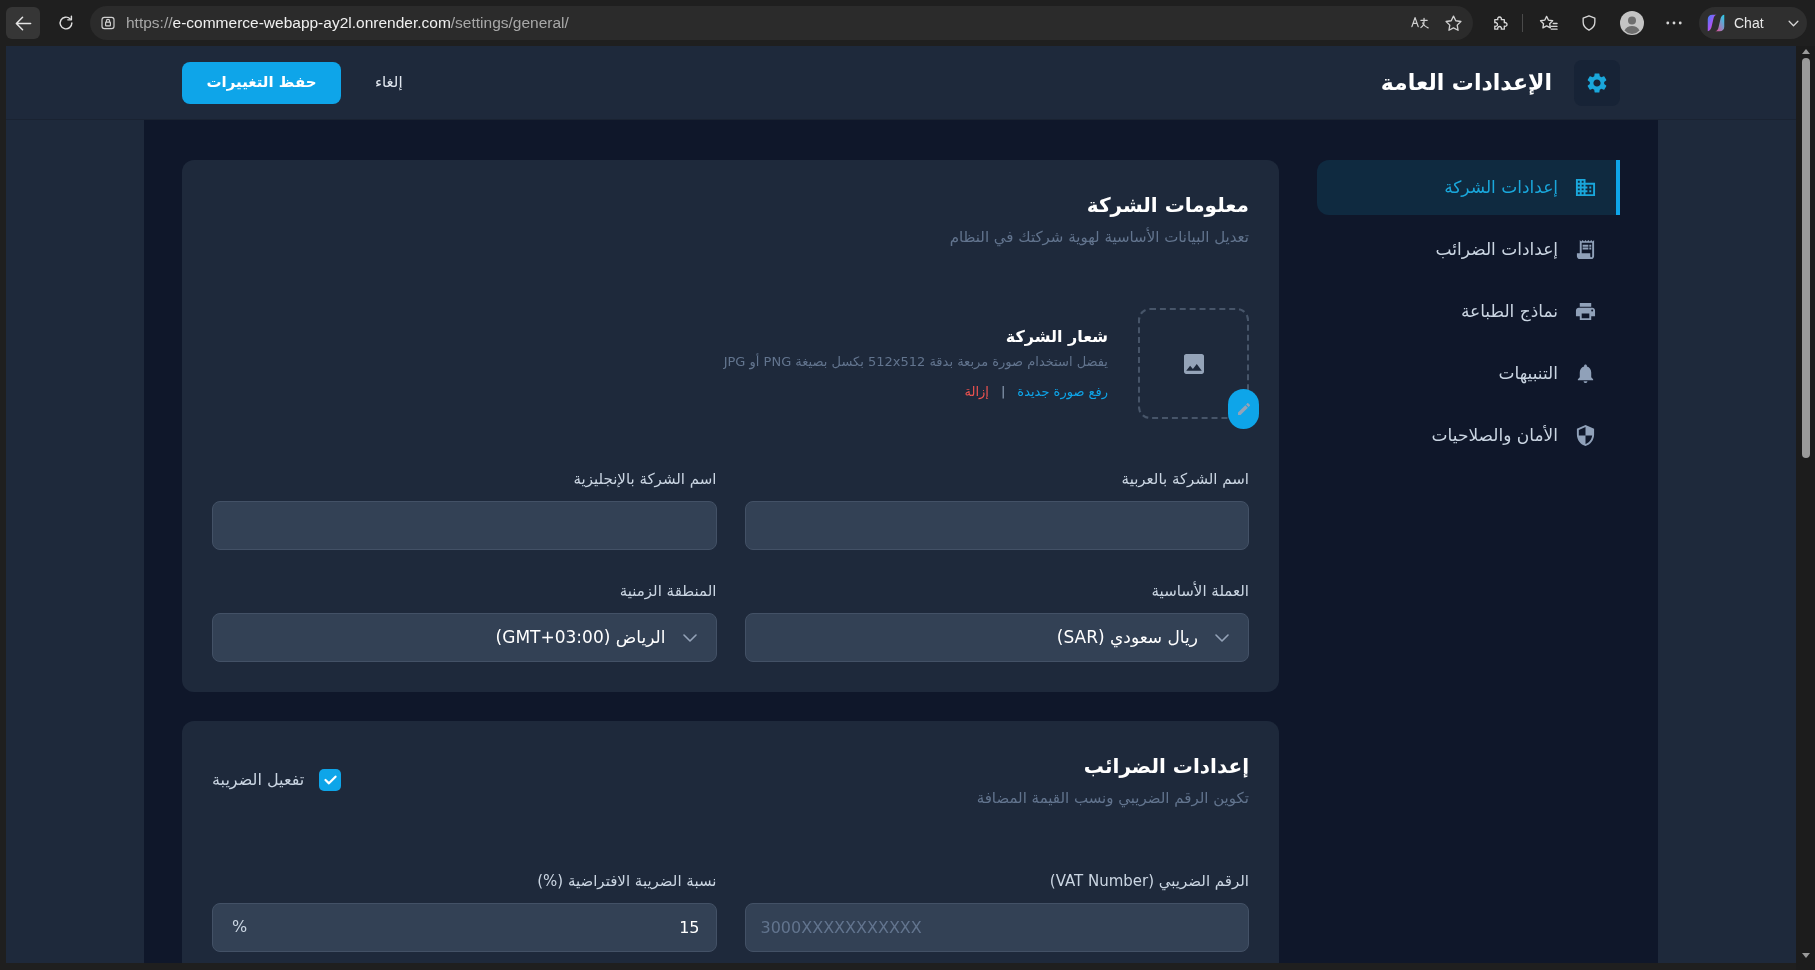  What do you see at coordinates (1468, 187) in the screenshot?
I see `sidebar-item: إعدادات الشركة` at bounding box center [1468, 187].